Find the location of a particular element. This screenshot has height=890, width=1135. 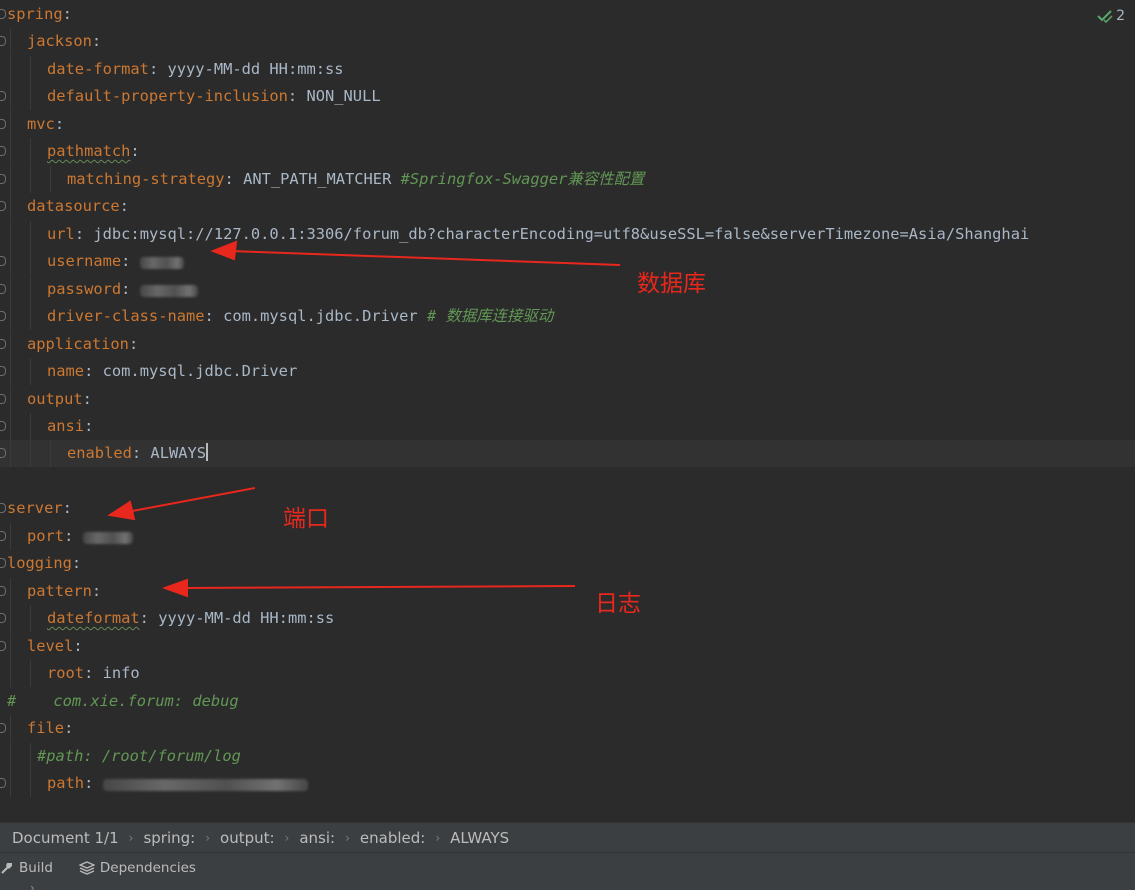

layers-icon is located at coordinates (86, 867).